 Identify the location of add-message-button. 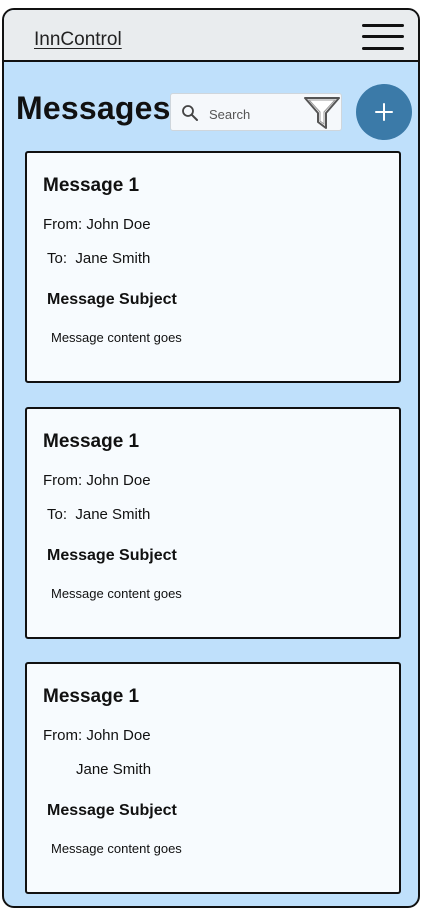
(384, 112).